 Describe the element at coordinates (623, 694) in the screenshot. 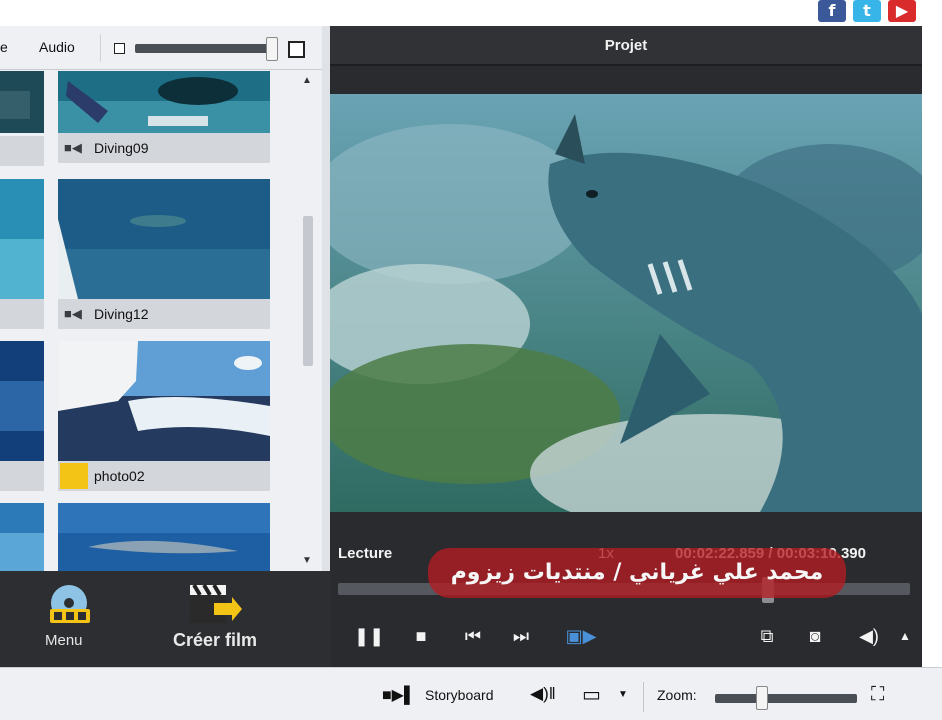

I see `display-mode-dropdown-icon: ▼` at that location.